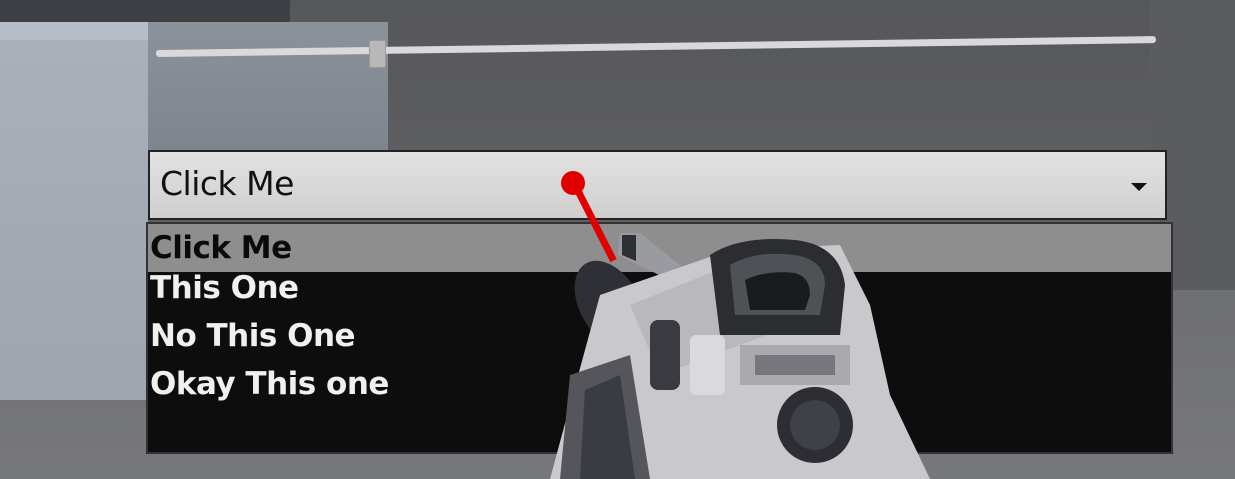 The height and width of the screenshot is (479, 1235). Describe the element at coordinates (74, 31) in the screenshot. I see `block-top-face` at that location.